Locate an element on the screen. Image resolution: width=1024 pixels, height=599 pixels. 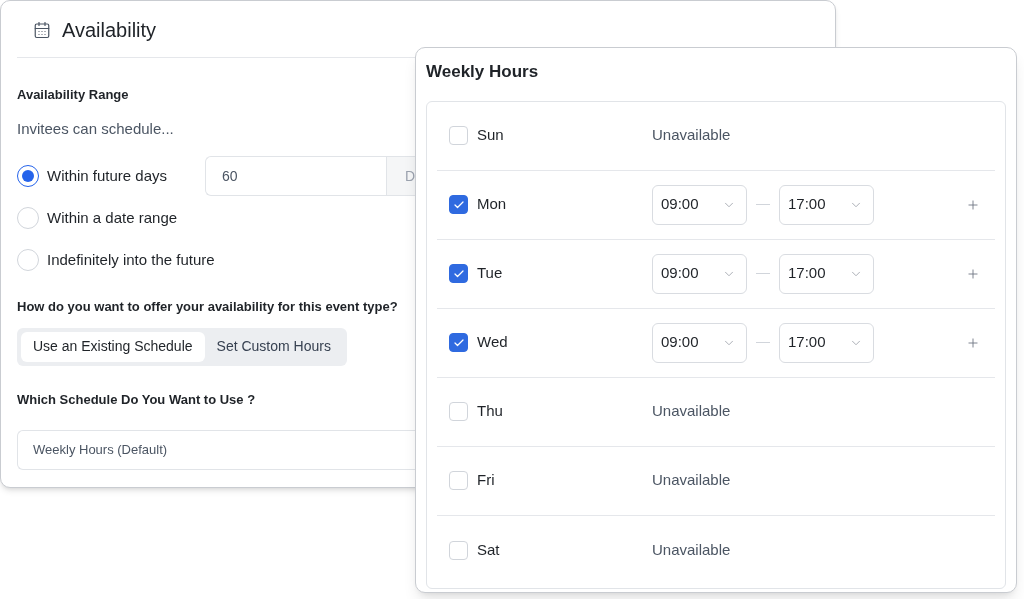
radio-label: Within a date range is located at coordinates (112, 217).